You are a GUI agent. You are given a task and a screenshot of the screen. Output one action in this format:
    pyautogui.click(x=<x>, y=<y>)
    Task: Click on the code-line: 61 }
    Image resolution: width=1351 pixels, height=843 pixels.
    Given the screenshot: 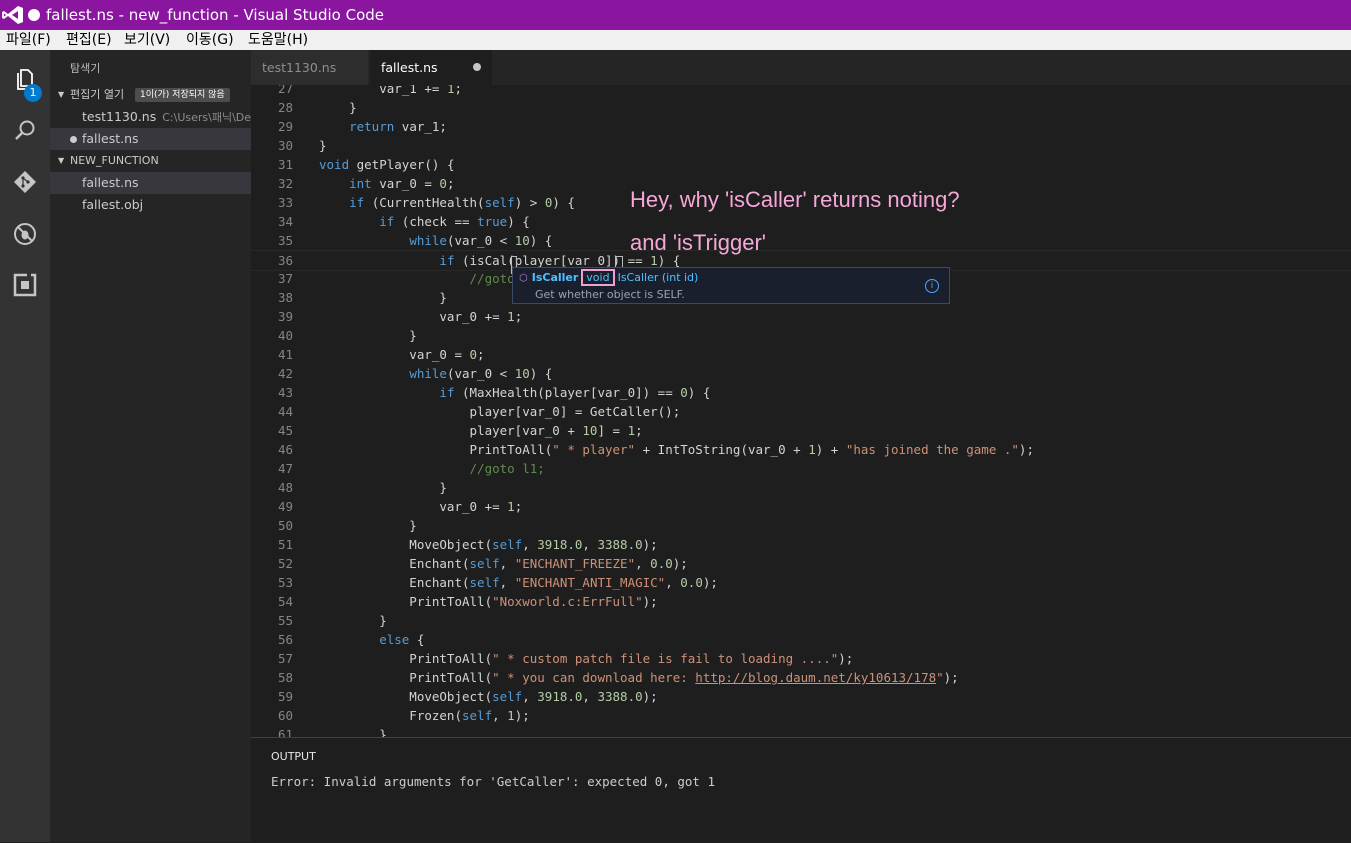 What is the action you would take?
    pyautogui.click(x=801, y=731)
    